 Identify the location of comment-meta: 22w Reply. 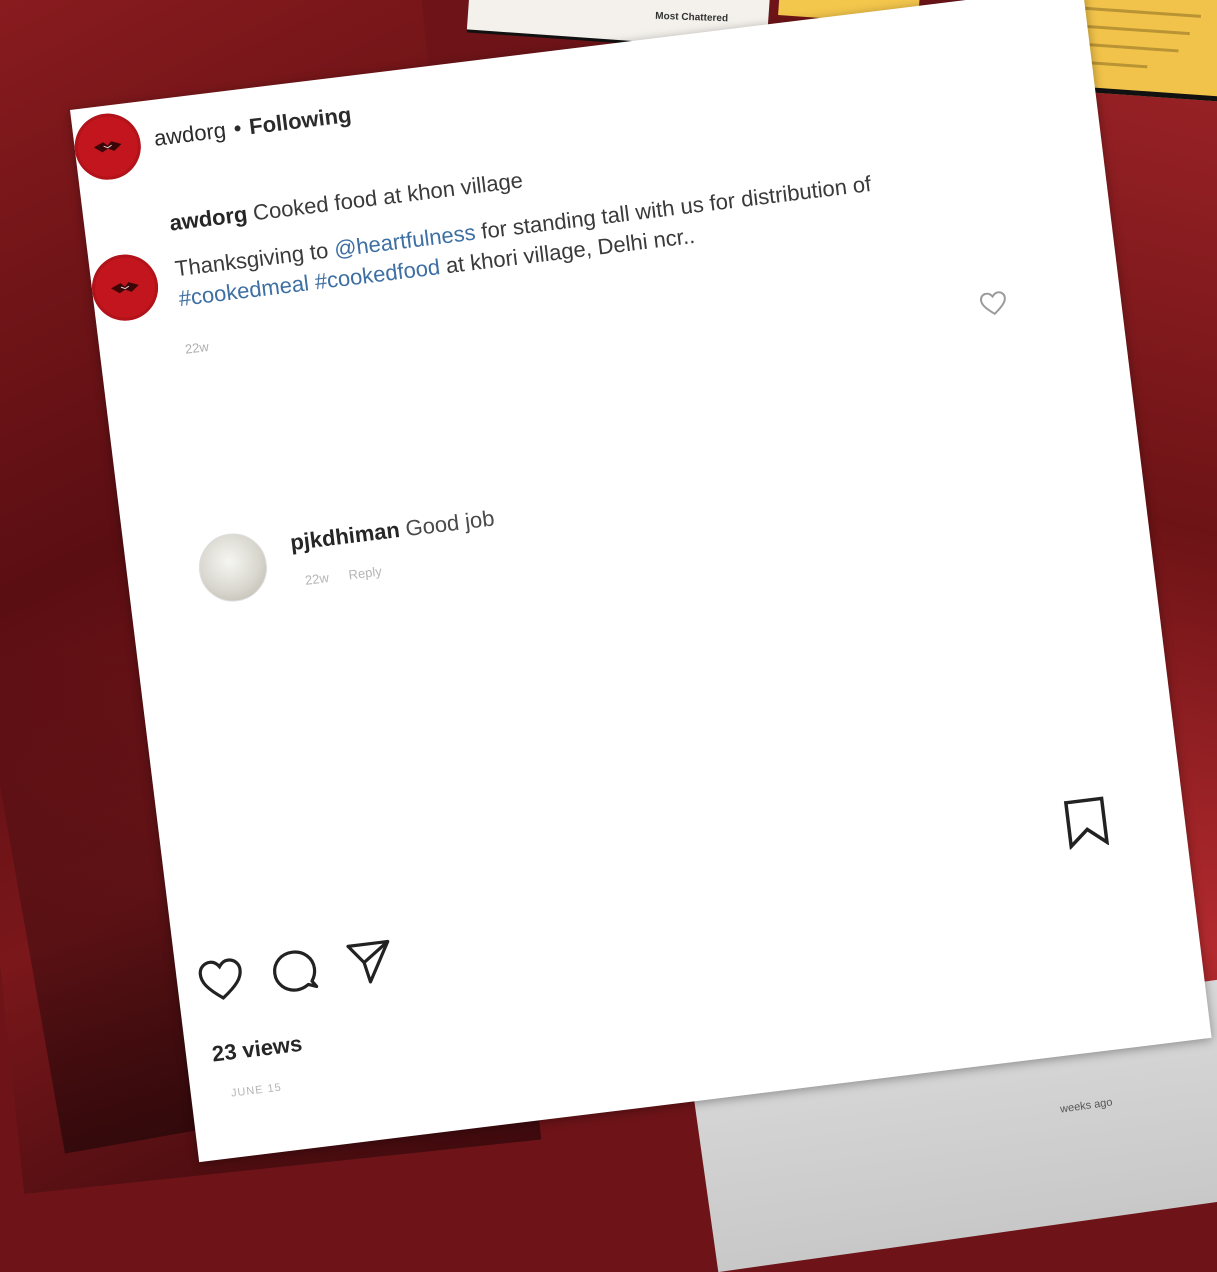
(353, 574).